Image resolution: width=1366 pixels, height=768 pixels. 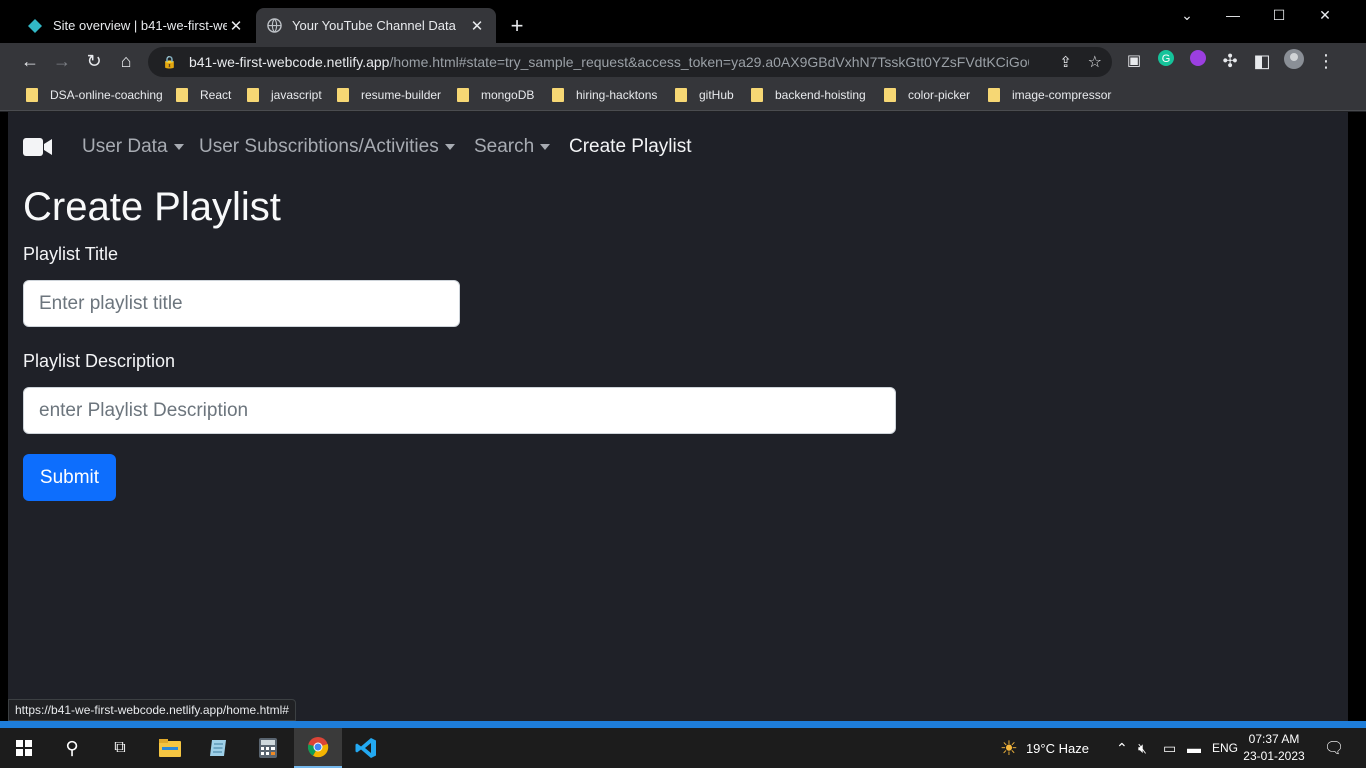 What do you see at coordinates (1095, 62) in the screenshot?
I see `star-icon: ☆` at bounding box center [1095, 62].